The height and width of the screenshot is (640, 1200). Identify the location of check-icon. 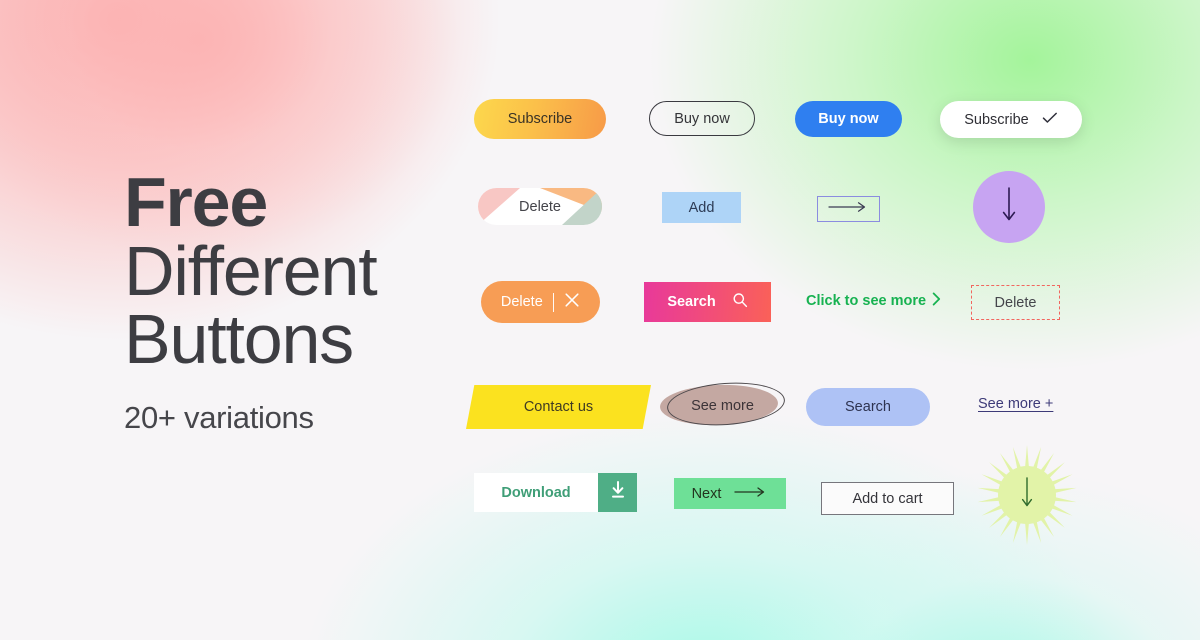
(1050, 120).